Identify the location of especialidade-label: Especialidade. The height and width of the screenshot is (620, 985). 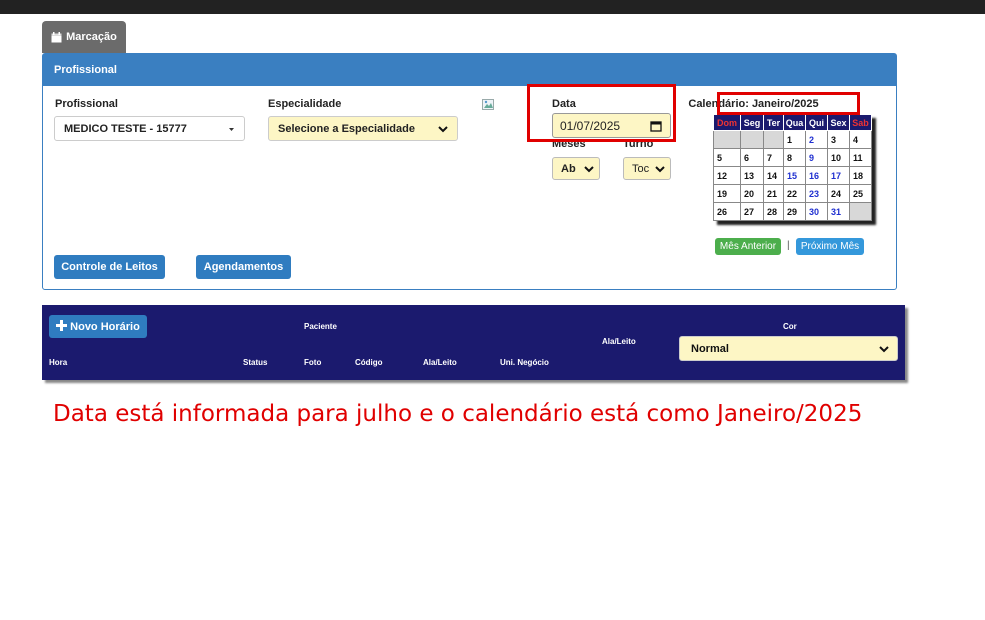
(305, 104).